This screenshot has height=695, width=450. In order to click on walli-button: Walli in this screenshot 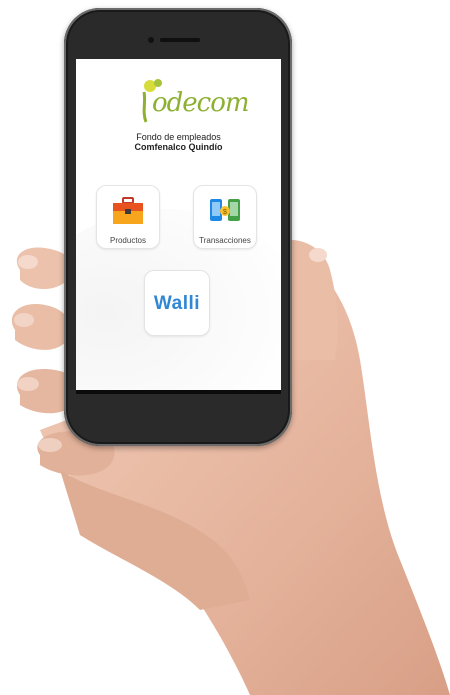, I will do `click(177, 303)`.